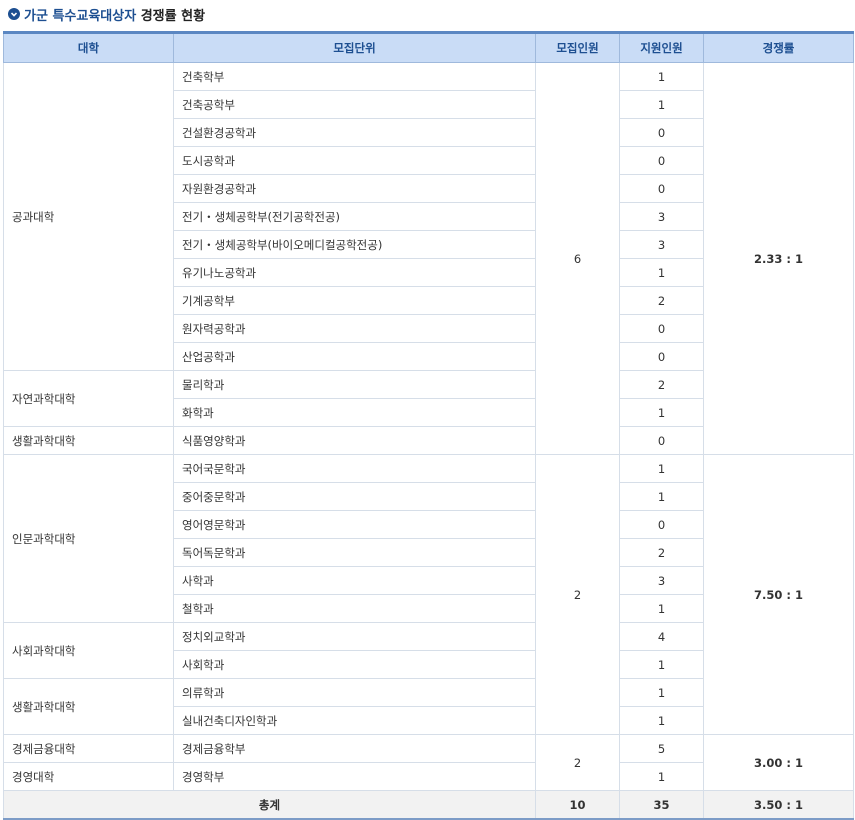  What do you see at coordinates (354, 216) in the screenshot?
I see `unit-cell: 전기・생체공학부(전기공학전공)` at bounding box center [354, 216].